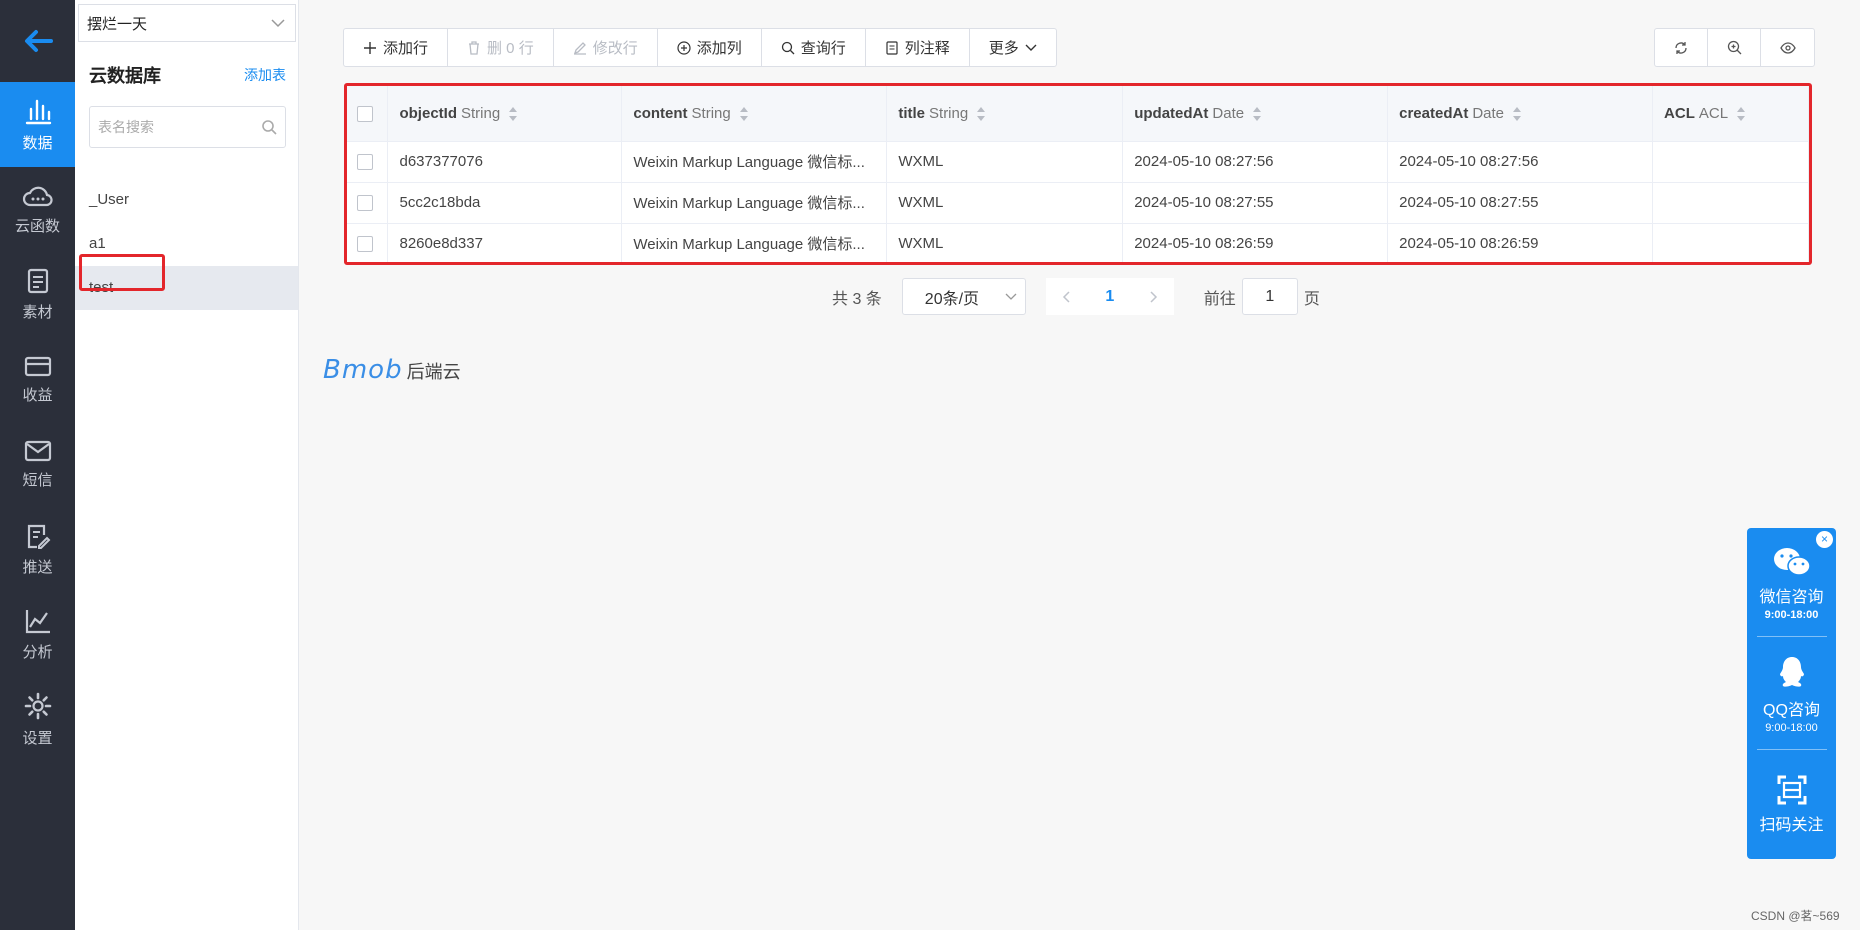  Describe the element at coordinates (1488, 113) in the screenshot. I see `column-type: Date` at that location.